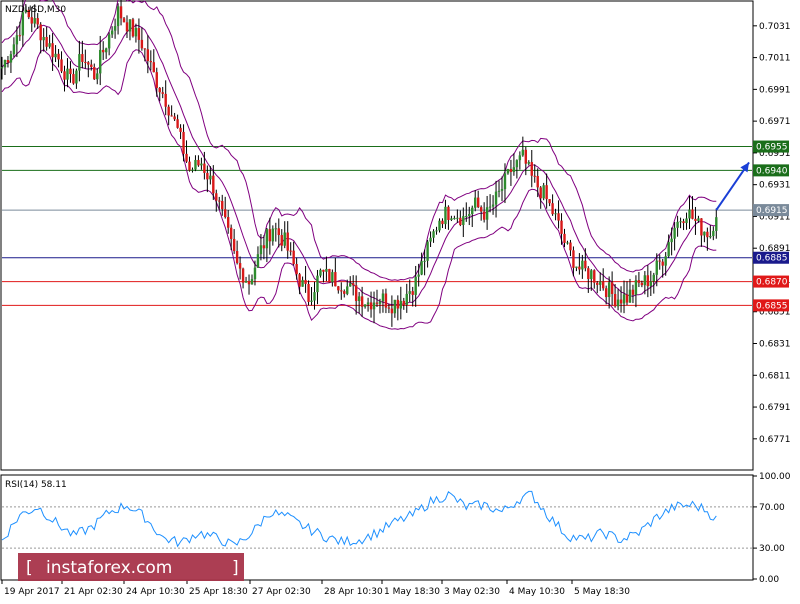 The image size is (800, 604). What do you see at coordinates (775, 90) in the screenshot?
I see `price-y-tick-label: 0.6991` at bounding box center [775, 90].